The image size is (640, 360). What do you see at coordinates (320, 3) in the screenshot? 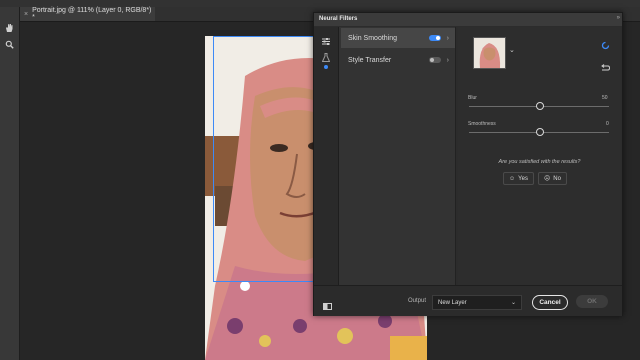
I see `app-top-bar` at bounding box center [320, 3].